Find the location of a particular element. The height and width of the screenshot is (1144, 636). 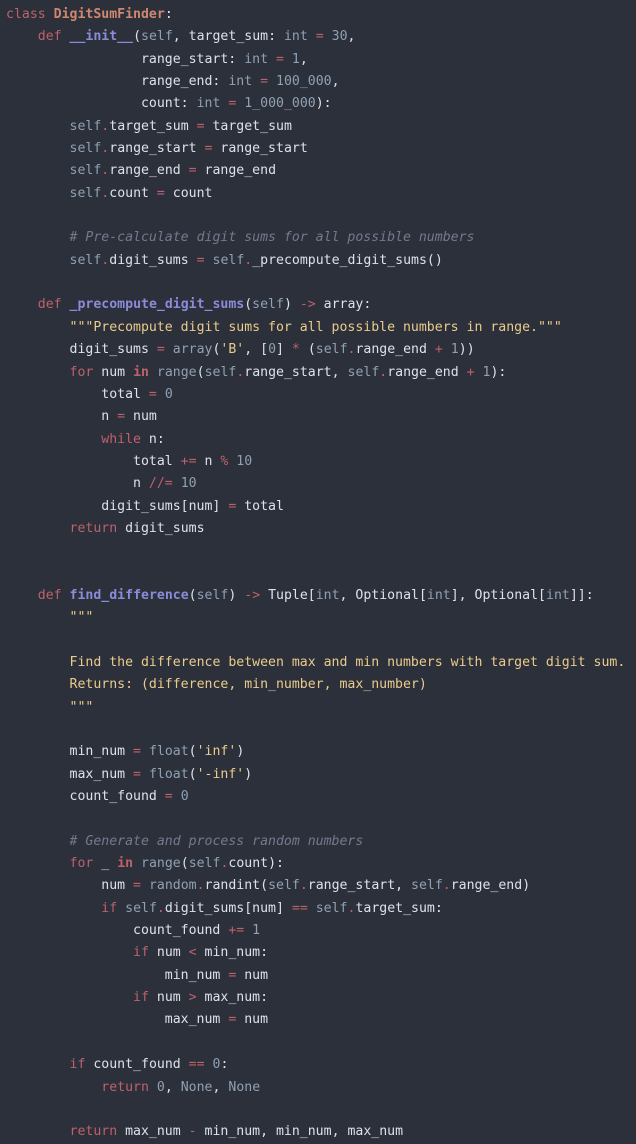

code-token-plain: digit_sums is located at coordinates (81, 350).